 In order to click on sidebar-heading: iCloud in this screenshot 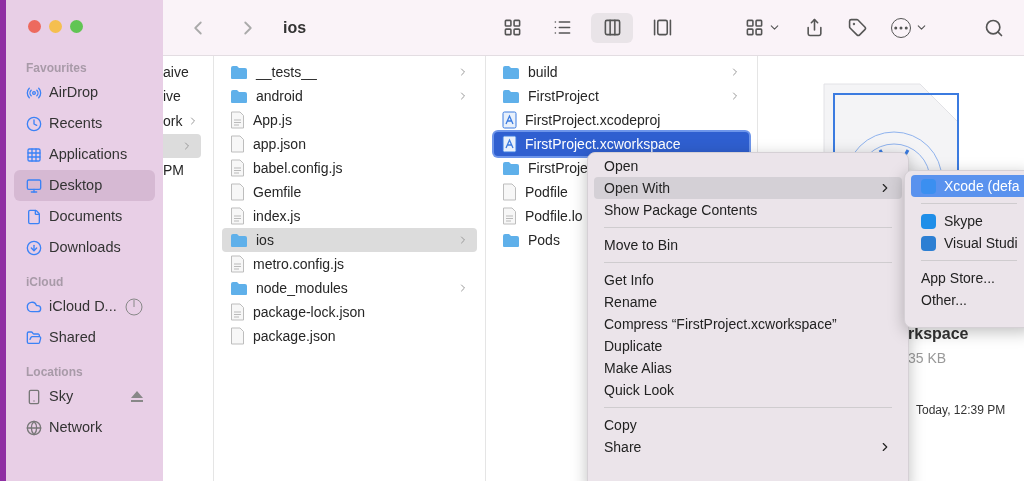, I will do `click(45, 282)`.